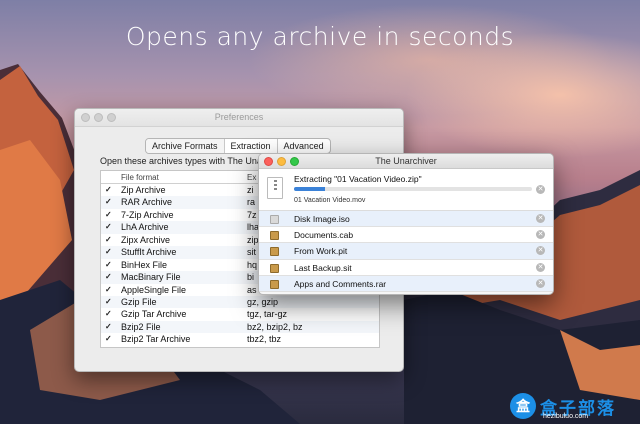 This screenshot has height=424, width=640. What do you see at coordinates (340, 283) in the screenshot?
I see `queue-item-name: Apps and Comments.rar` at bounding box center [340, 283].